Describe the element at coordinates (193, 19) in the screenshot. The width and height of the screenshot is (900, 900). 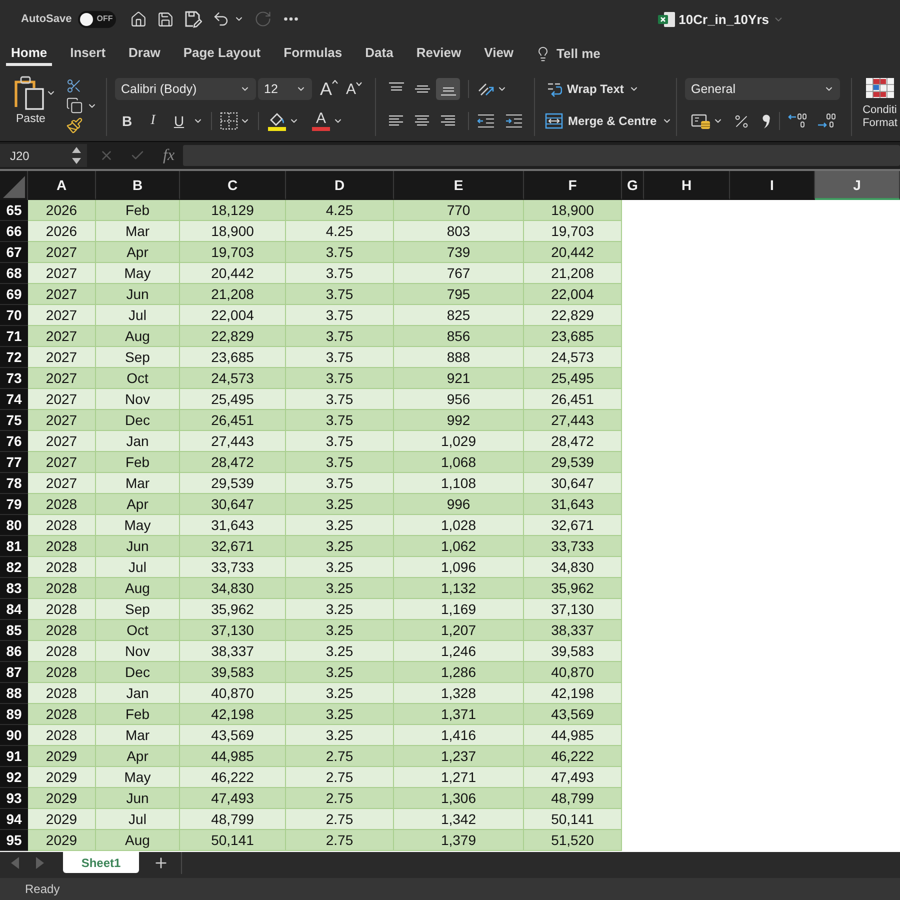
I see `save-edit-icon` at that location.